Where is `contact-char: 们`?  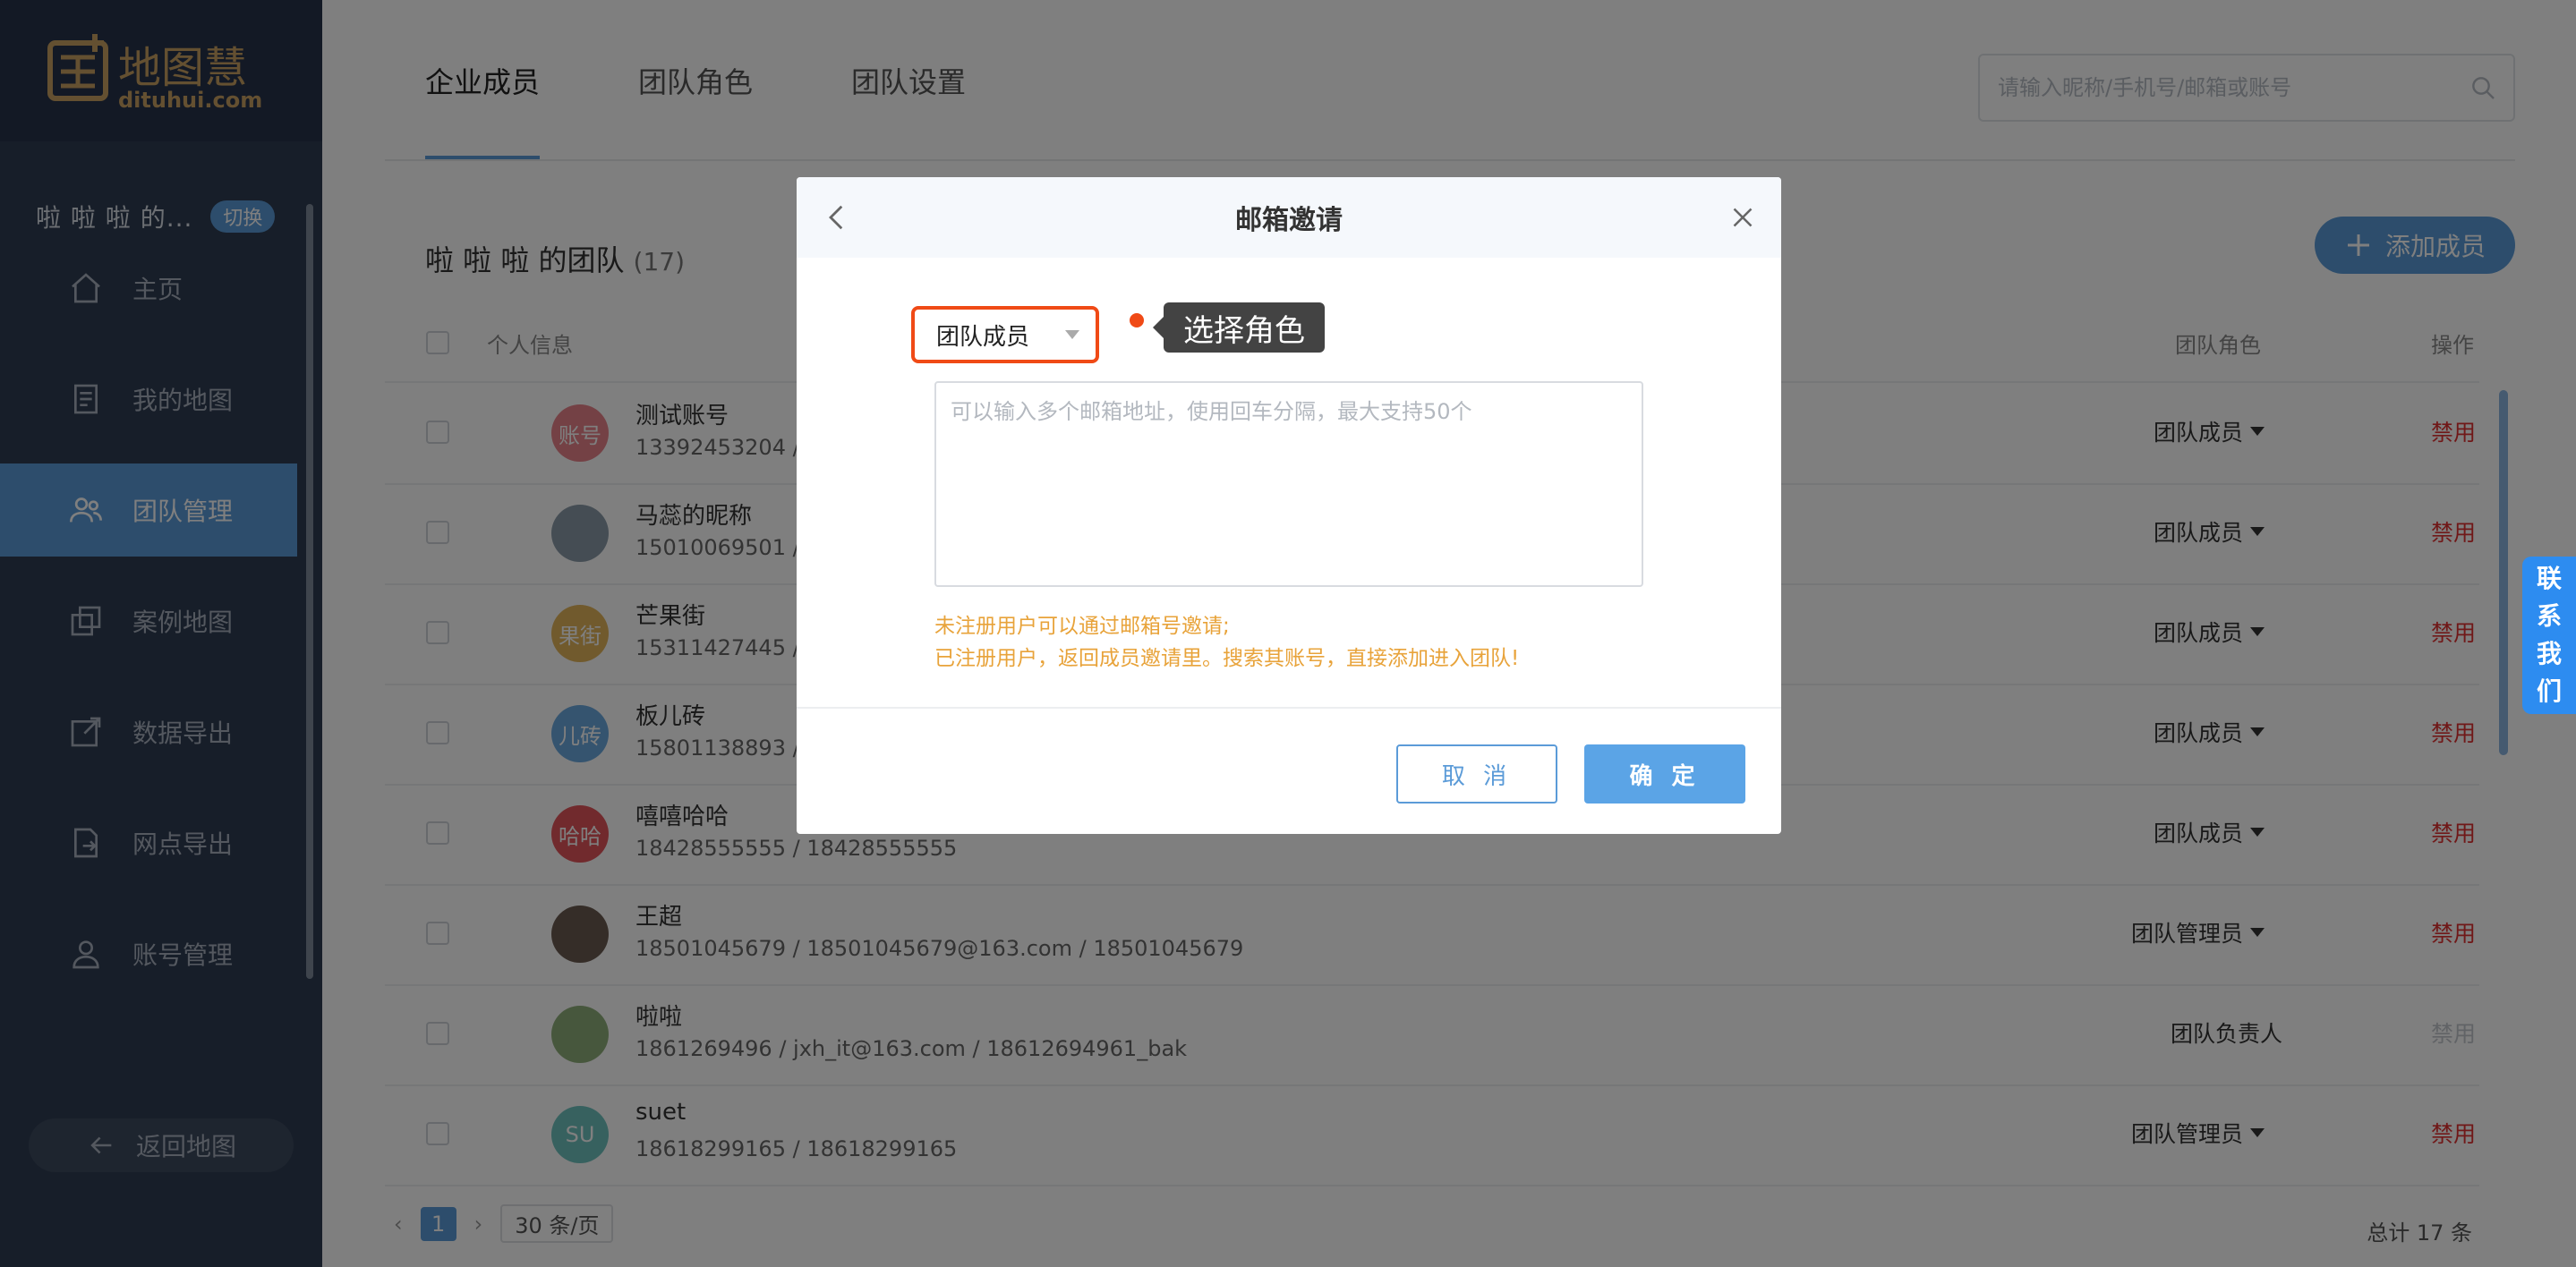 contact-char: 们 is located at coordinates (2549, 691).